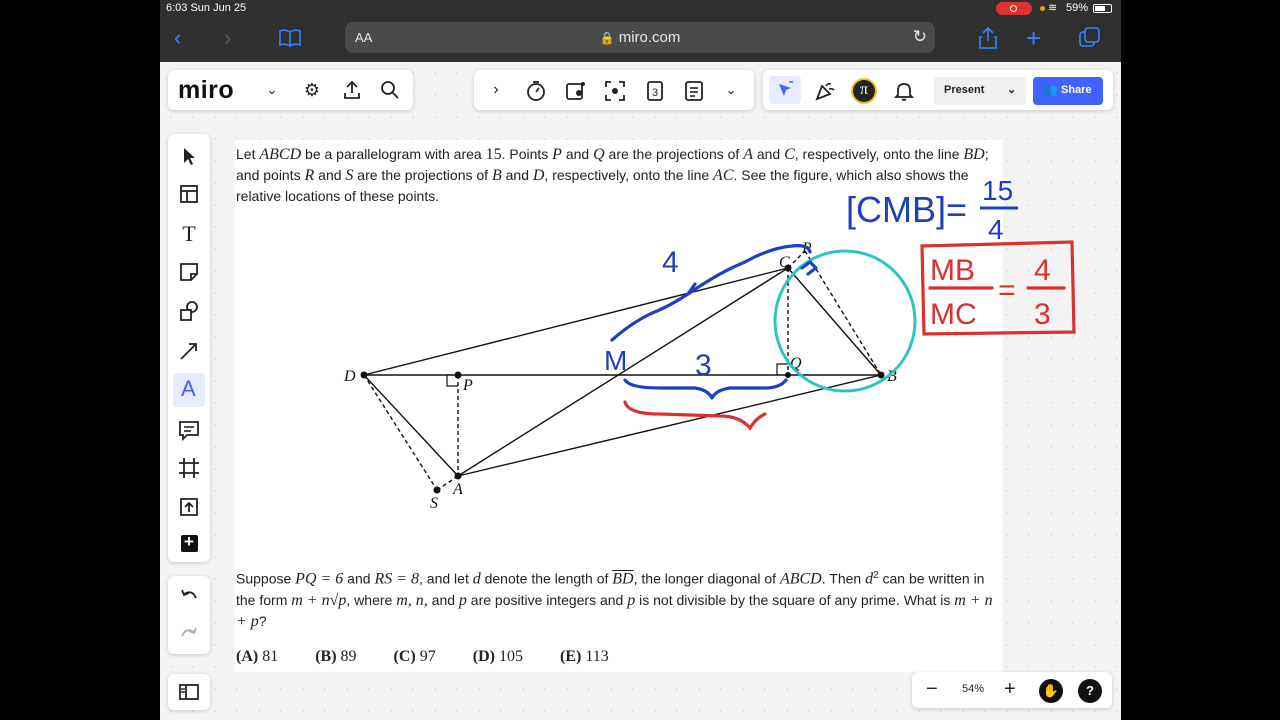  Describe the element at coordinates (467, 385) in the screenshot. I see `label-p: P` at that location.